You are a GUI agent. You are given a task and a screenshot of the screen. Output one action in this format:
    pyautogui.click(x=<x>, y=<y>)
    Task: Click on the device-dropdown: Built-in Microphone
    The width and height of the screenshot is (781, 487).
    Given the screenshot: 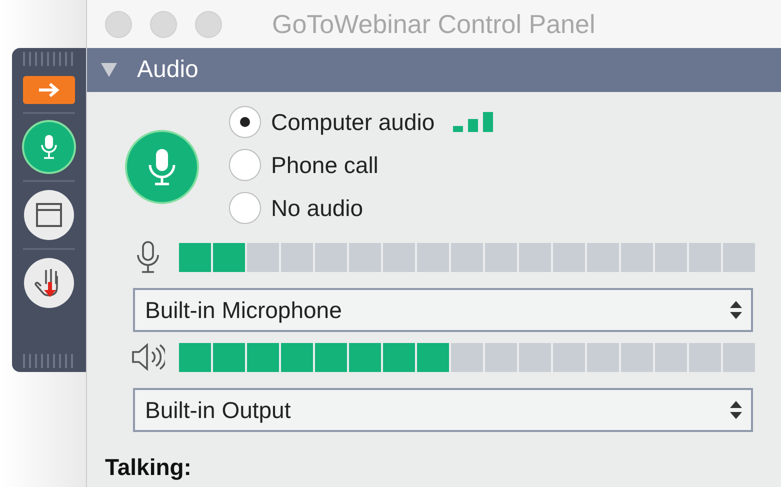 What is the action you would take?
    pyautogui.click(x=443, y=310)
    